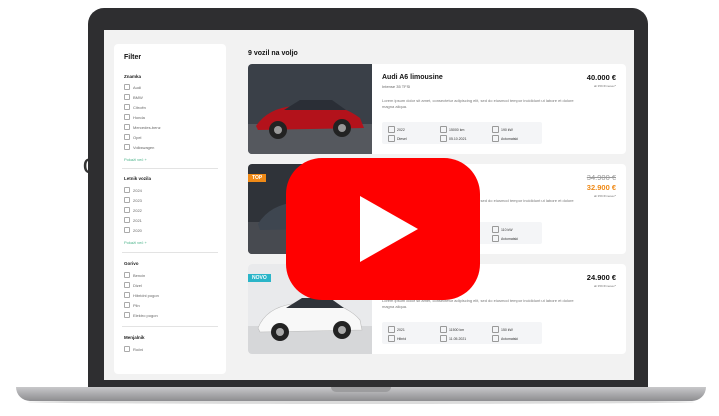 The width and height of the screenshot is (719, 416). What do you see at coordinates (443, 129) in the screenshot?
I see `gauge-icon` at bounding box center [443, 129].